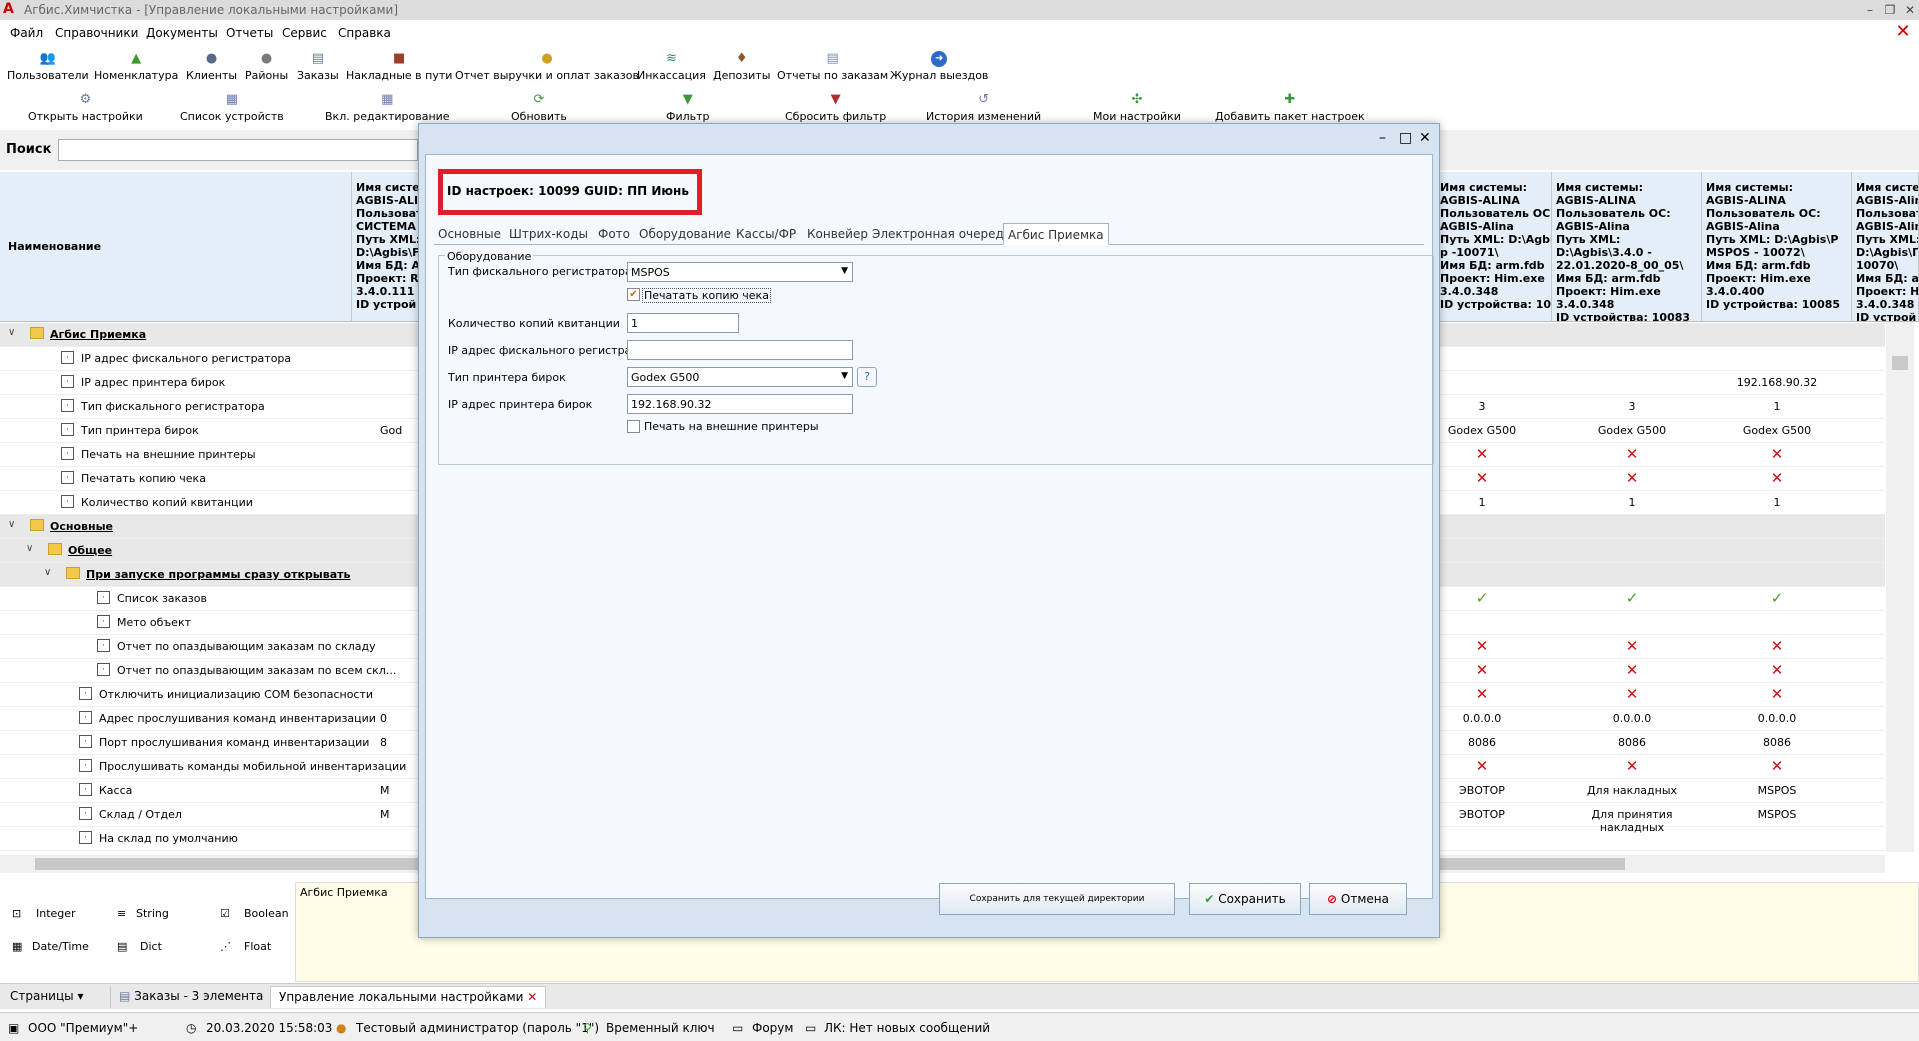  I want to click on fiscal-type-select: MSPOS ▼, so click(740, 272).